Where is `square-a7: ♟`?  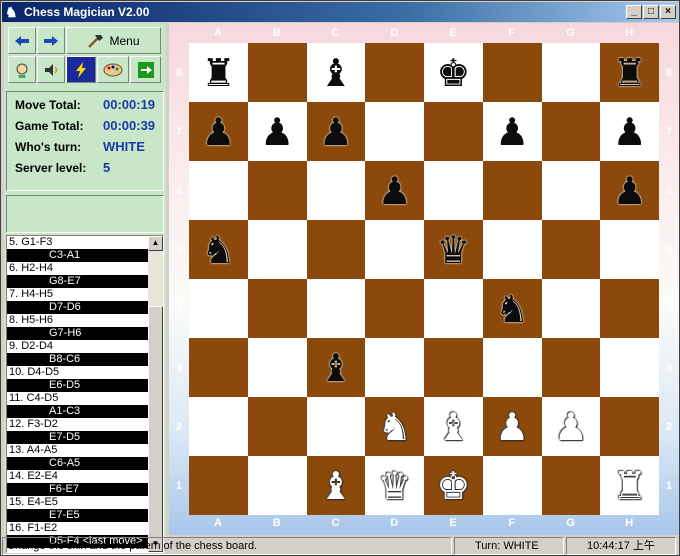 square-a7: ♟ is located at coordinates (218, 131).